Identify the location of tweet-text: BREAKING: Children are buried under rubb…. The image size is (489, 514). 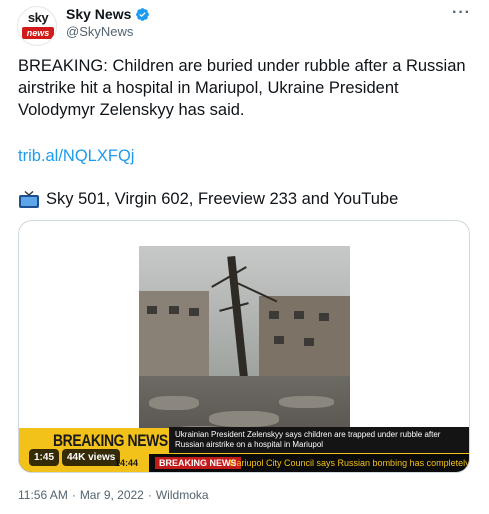
(242, 88).